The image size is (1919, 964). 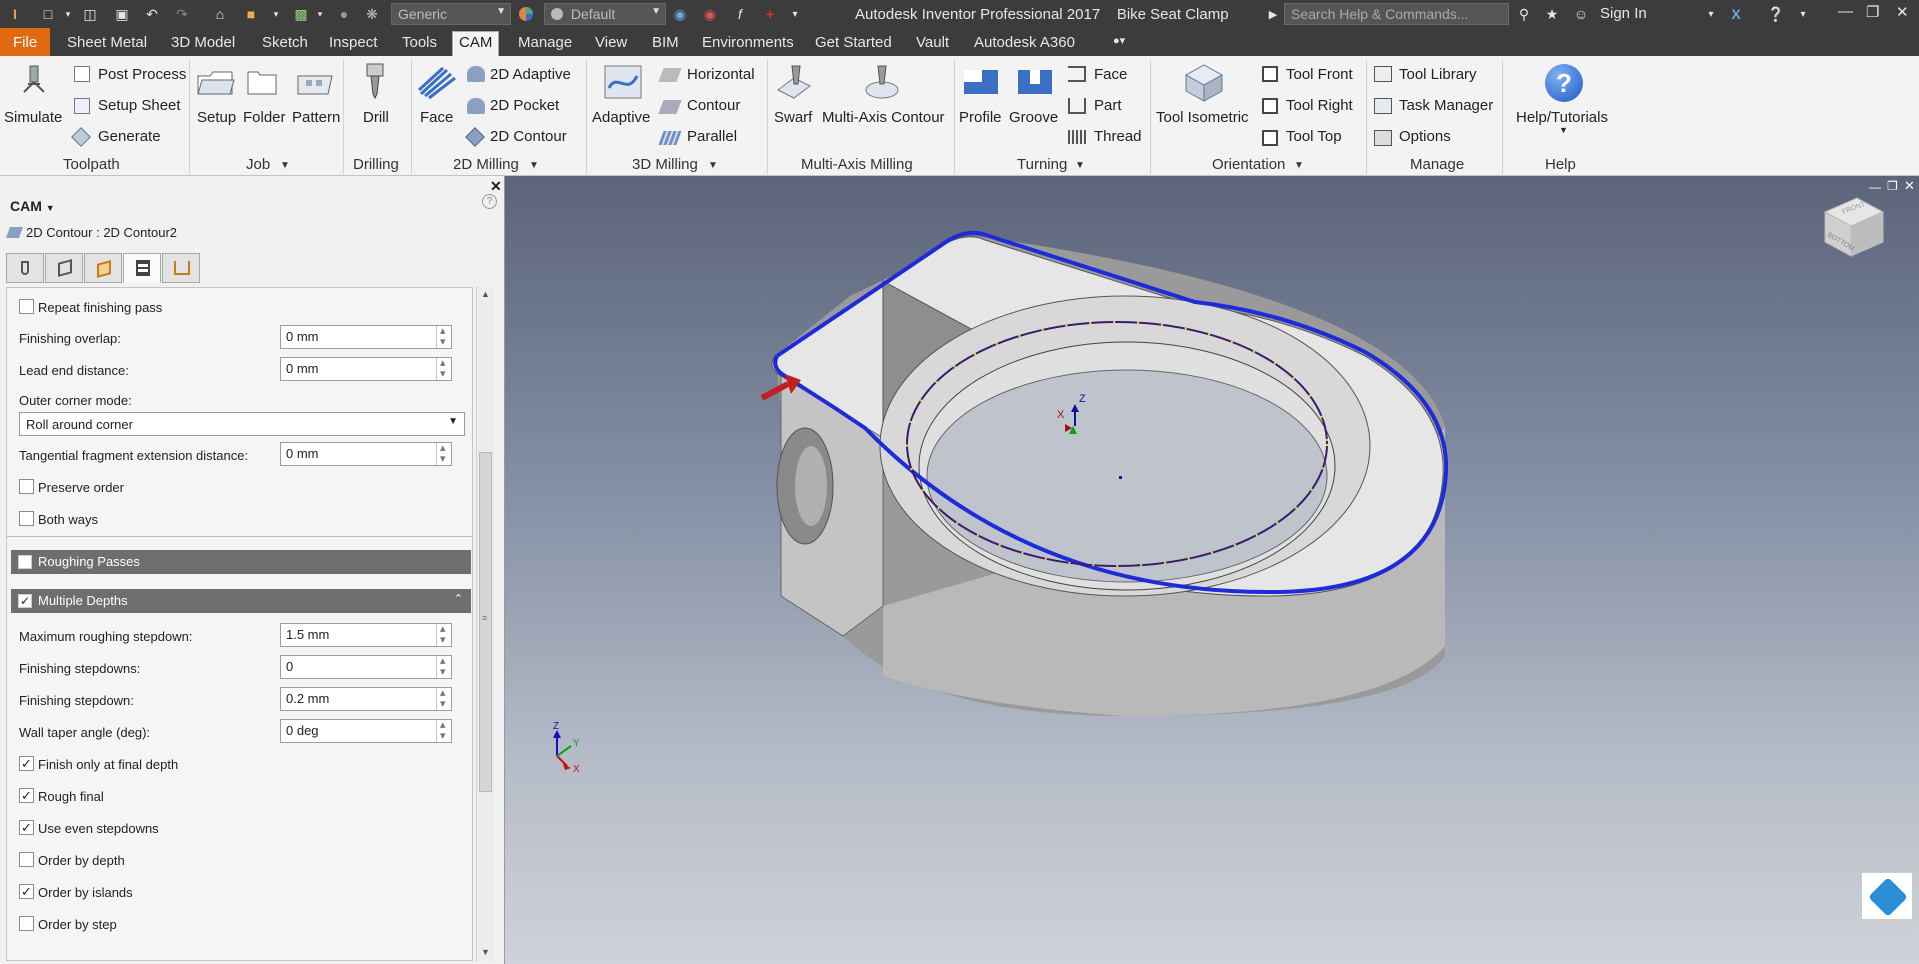 I want to click on minimize-icon: —, so click(x=1845, y=11).